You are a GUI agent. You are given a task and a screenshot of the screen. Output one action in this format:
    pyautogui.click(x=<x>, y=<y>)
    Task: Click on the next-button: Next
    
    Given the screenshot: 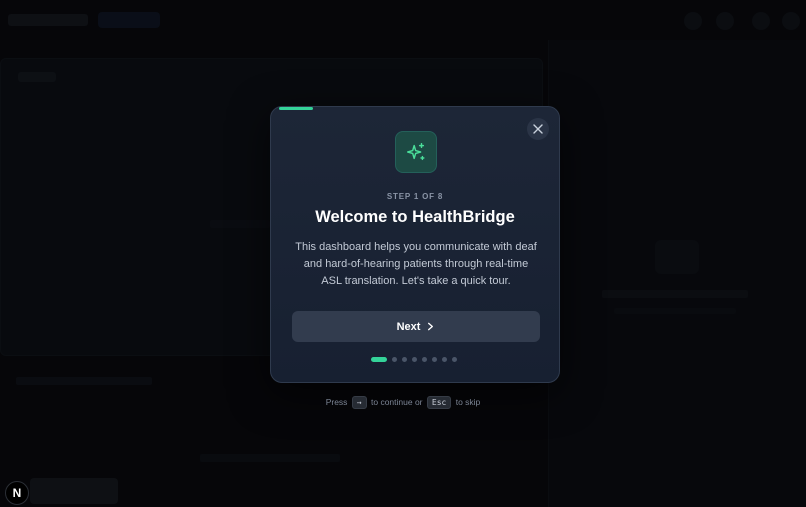 What is the action you would take?
    pyautogui.click(x=416, y=326)
    